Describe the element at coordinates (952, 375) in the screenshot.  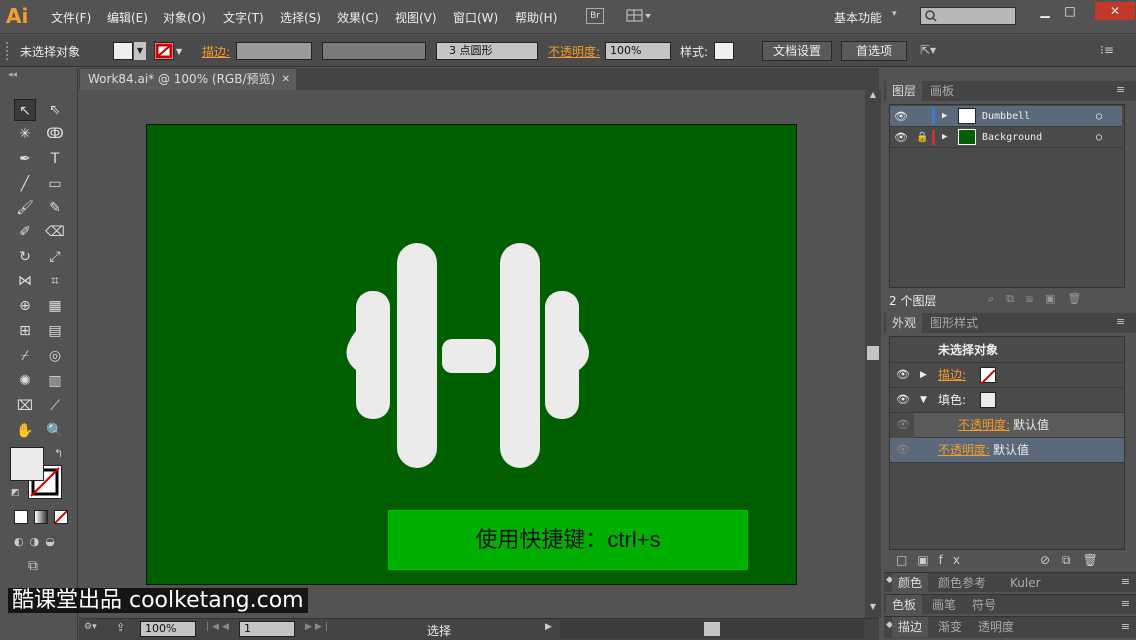
I see `appearance-stroke-label: 描边:` at that location.